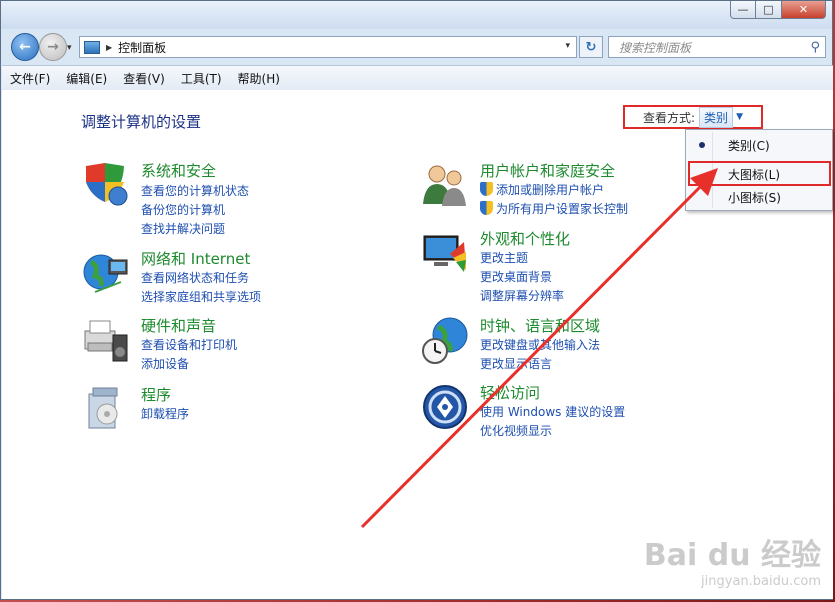 The image size is (835, 602). Describe the element at coordinates (416, 15) in the screenshot. I see `title-bar: — □ ✕` at that location.